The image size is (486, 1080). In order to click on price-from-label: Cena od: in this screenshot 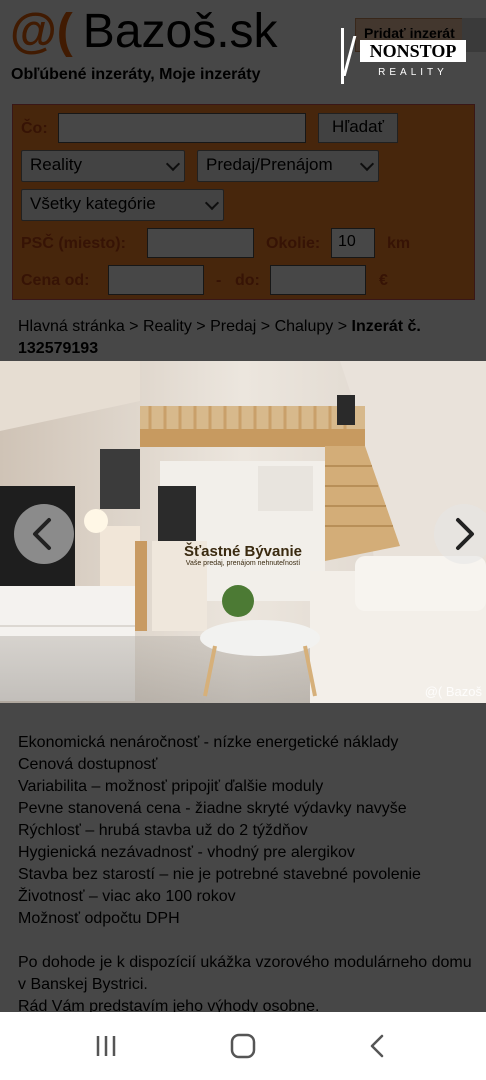, I will do `click(55, 280)`.